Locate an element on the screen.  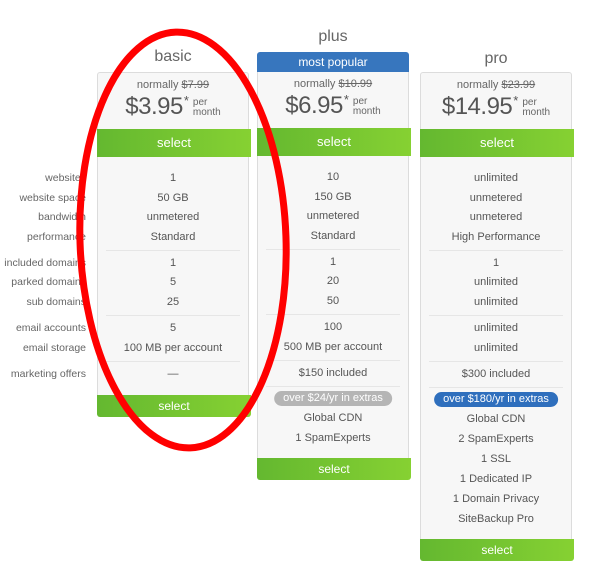
price-block: $6.95 * per month is located at coordinates (333, 105).